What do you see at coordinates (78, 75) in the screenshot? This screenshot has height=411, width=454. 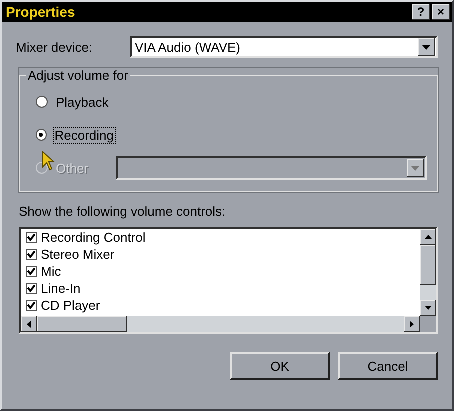 I see `group-title: Adjust volume for` at bounding box center [78, 75].